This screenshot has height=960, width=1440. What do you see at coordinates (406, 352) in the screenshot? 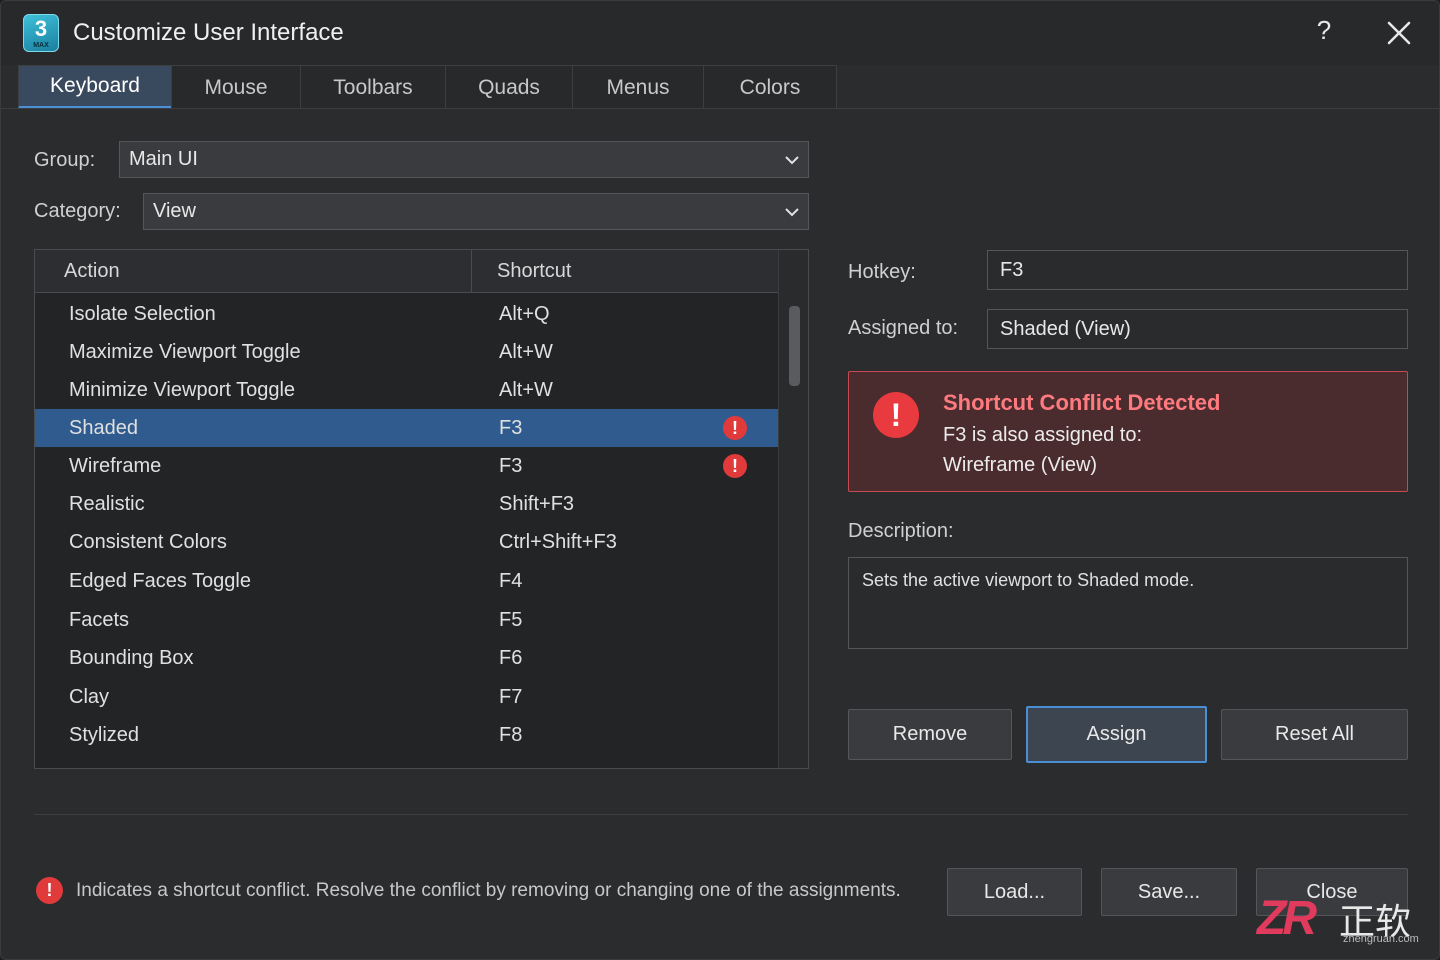
I see `table-row: Maximize Viewport Toggle Alt+W` at bounding box center [406, 352].